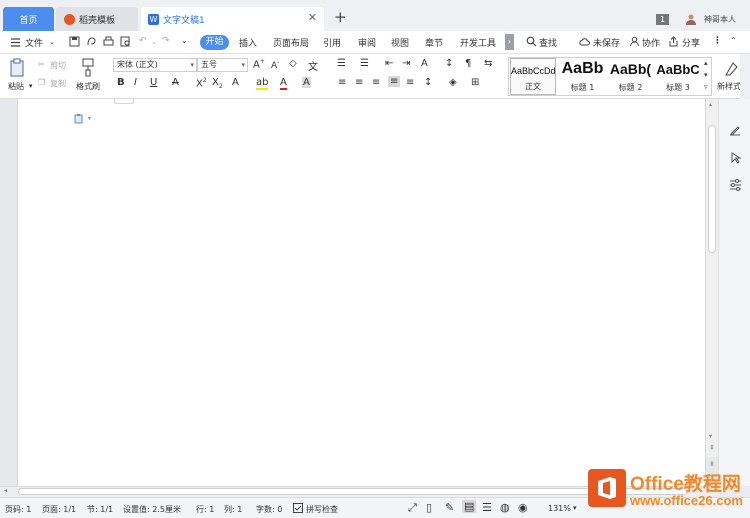  Describe the element at coordinates (475, 82) in the screenshot. I see `borders-icon: ⊞` at that location.